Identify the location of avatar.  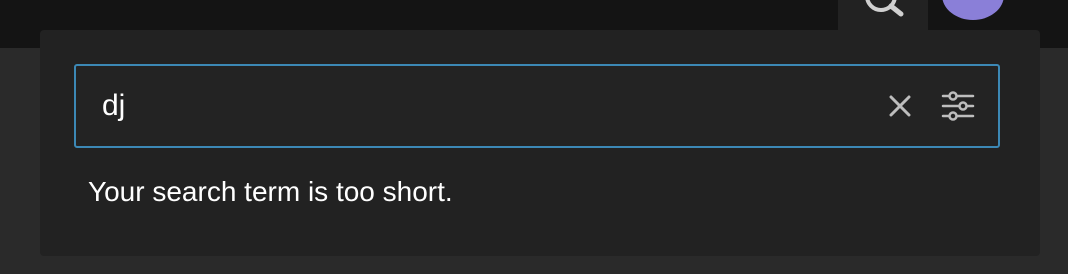
(973, 10).